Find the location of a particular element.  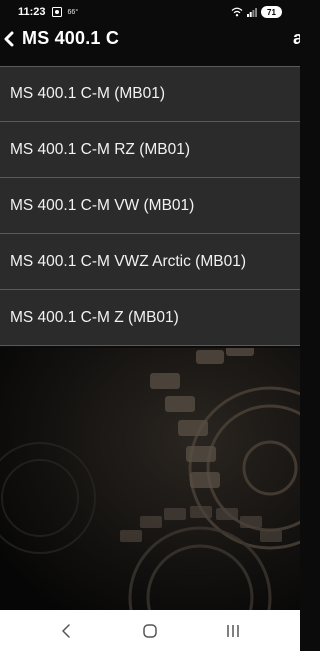

nav-recents-button is located at coordinates (233, 631).